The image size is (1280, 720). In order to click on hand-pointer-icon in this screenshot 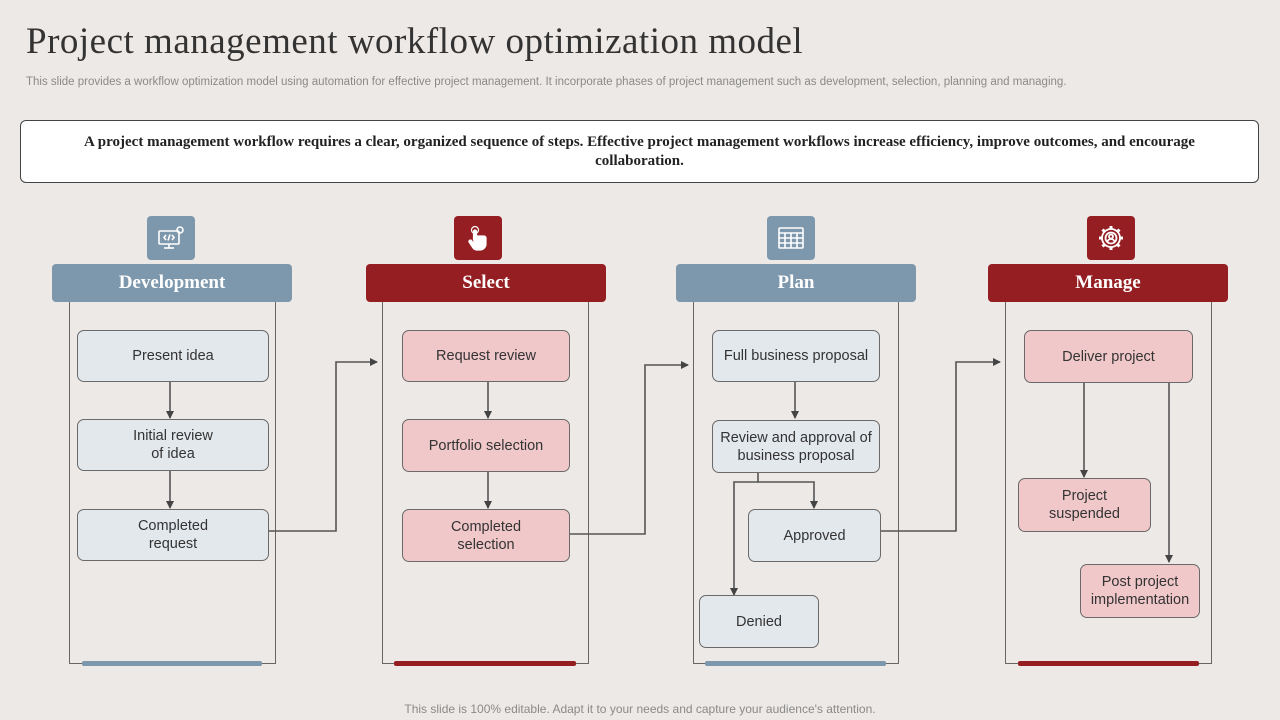, I will do `click(478, 238)`.